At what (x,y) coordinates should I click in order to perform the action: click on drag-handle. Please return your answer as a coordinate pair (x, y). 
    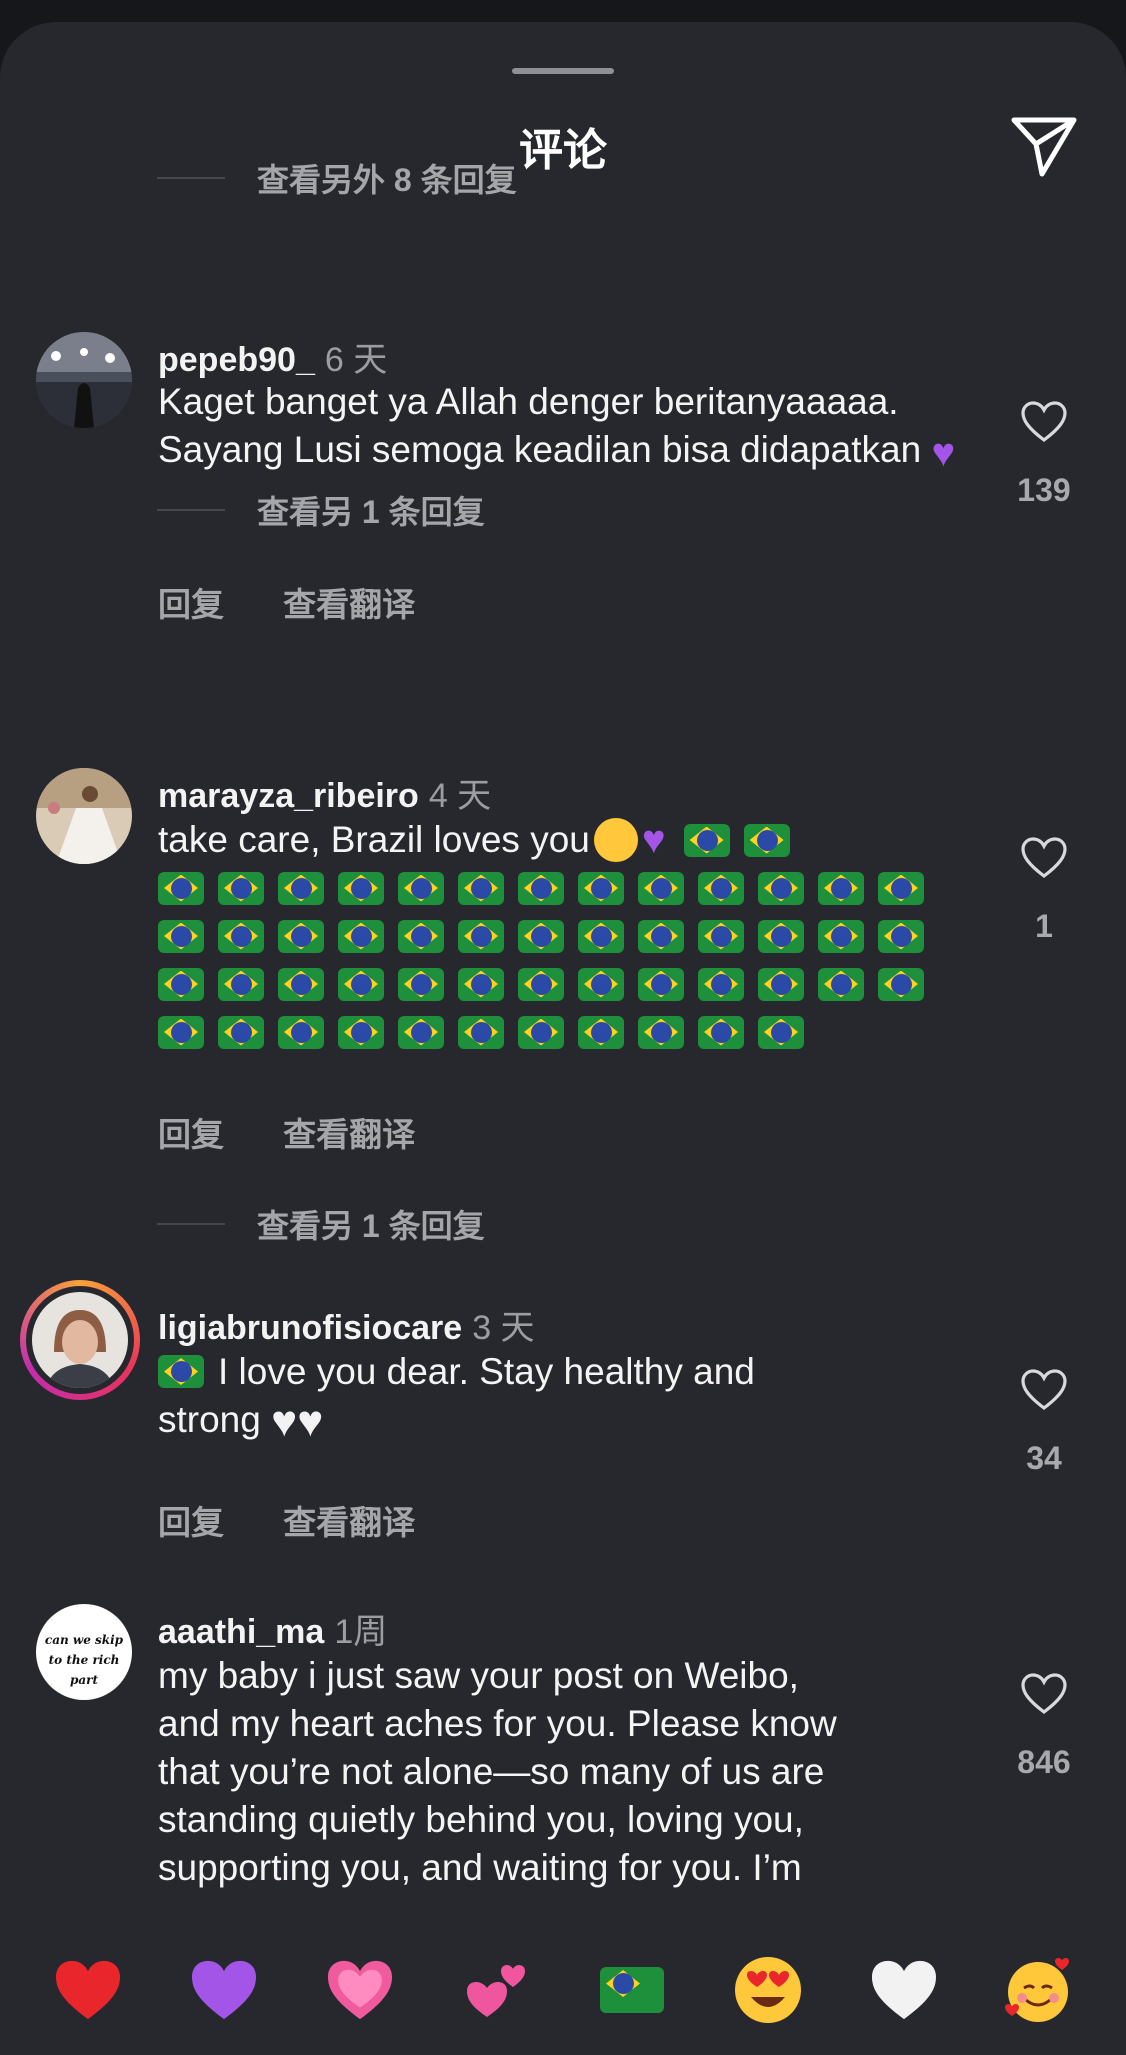
    Looking at the image, I should click on (563, 71).